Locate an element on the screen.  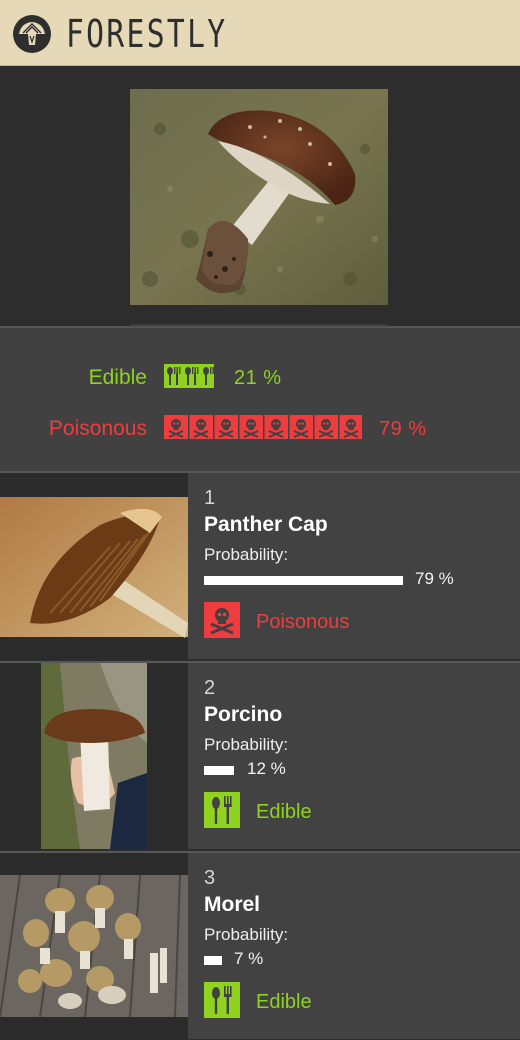
edible-summary-percent: 21 % is located at coordinates (258, 378).